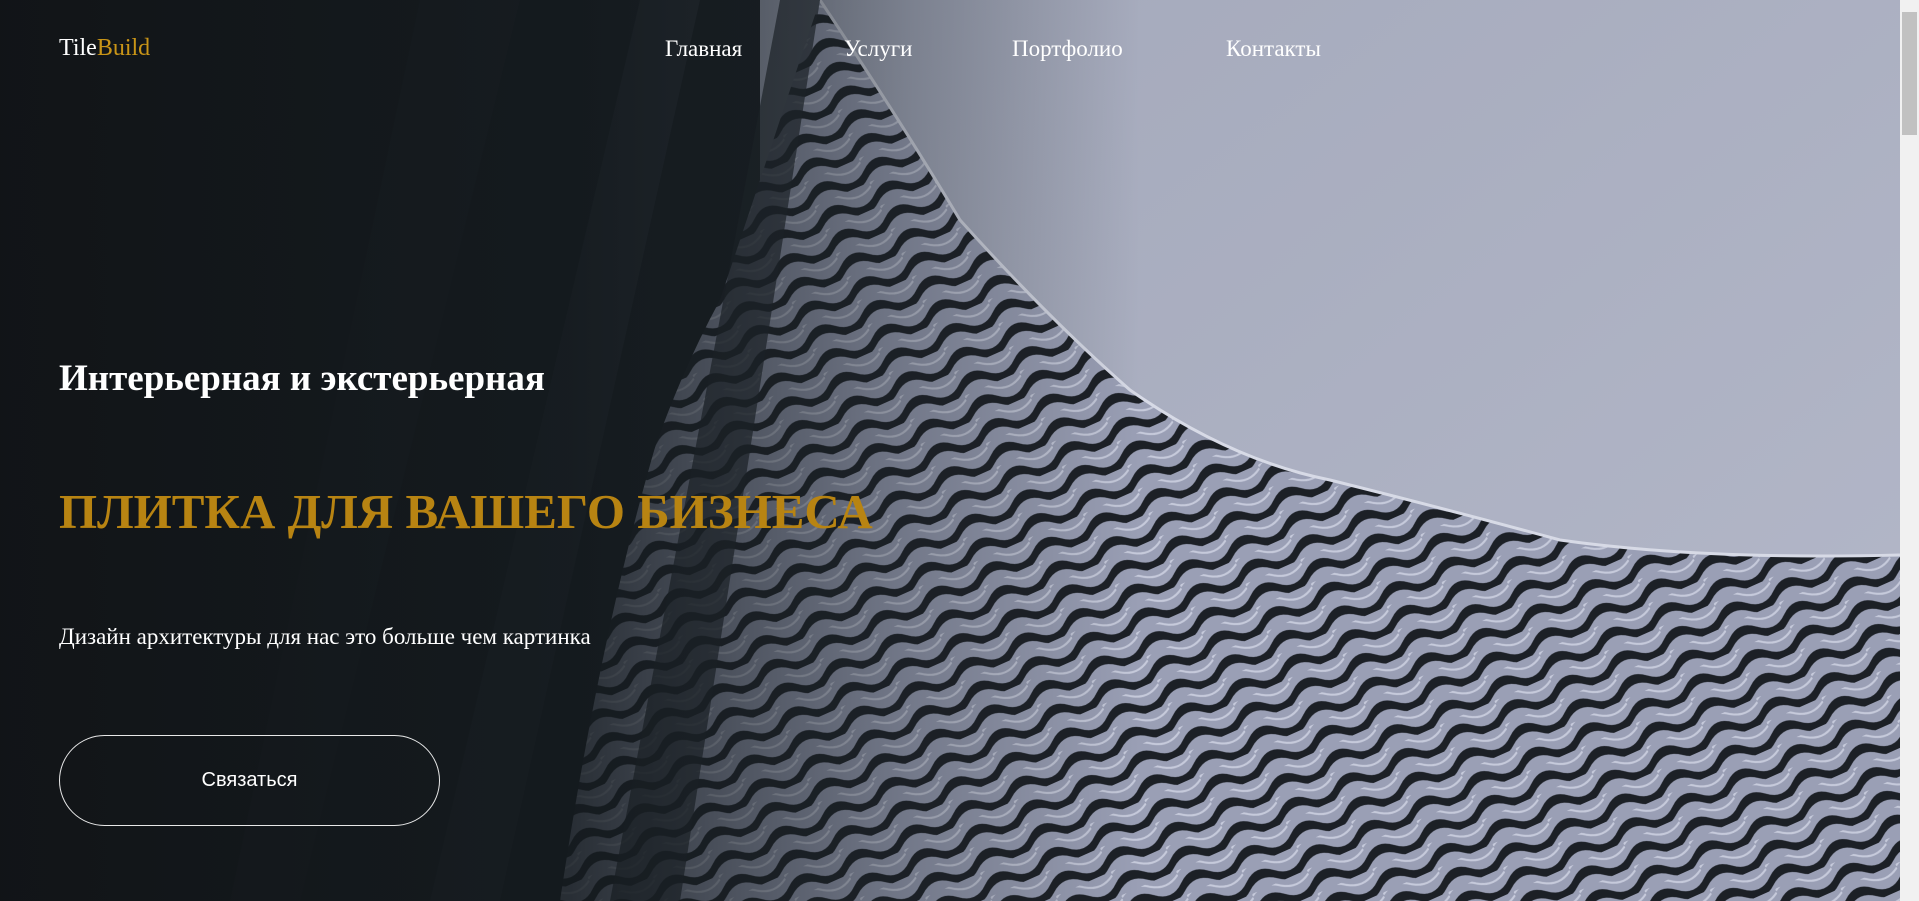 The width and height of the screenshot is (1919, 901). I want to click on contact-button: Связаться, so click(249, 780).